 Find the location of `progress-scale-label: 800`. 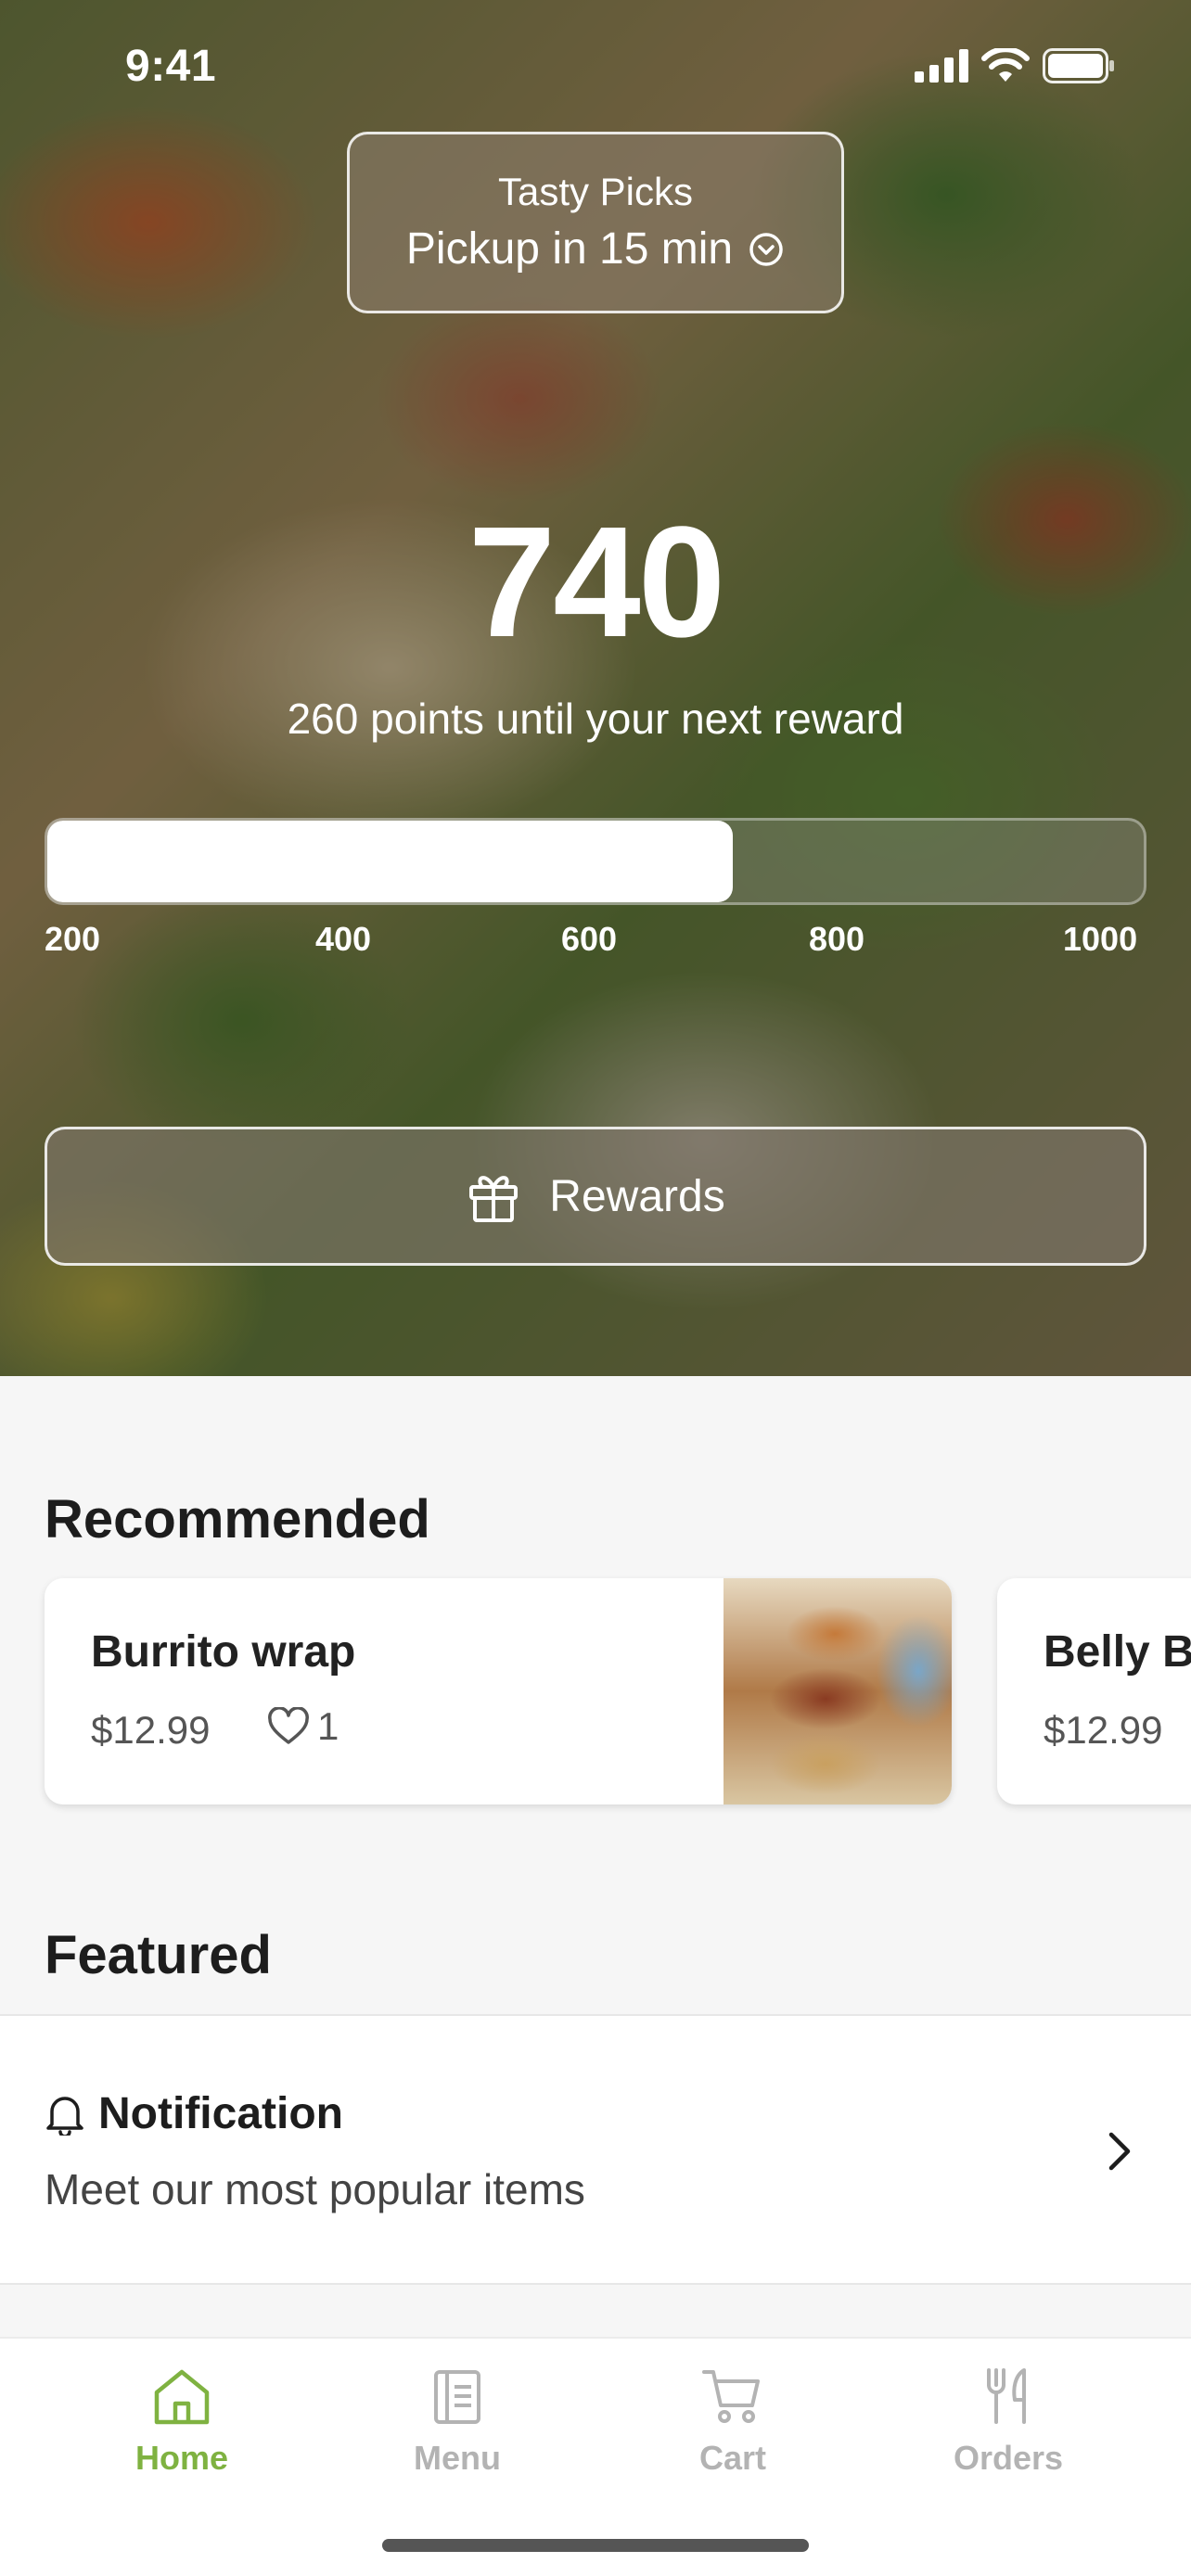

progress-scale-label: 800 is located at coordinates (837, 939).